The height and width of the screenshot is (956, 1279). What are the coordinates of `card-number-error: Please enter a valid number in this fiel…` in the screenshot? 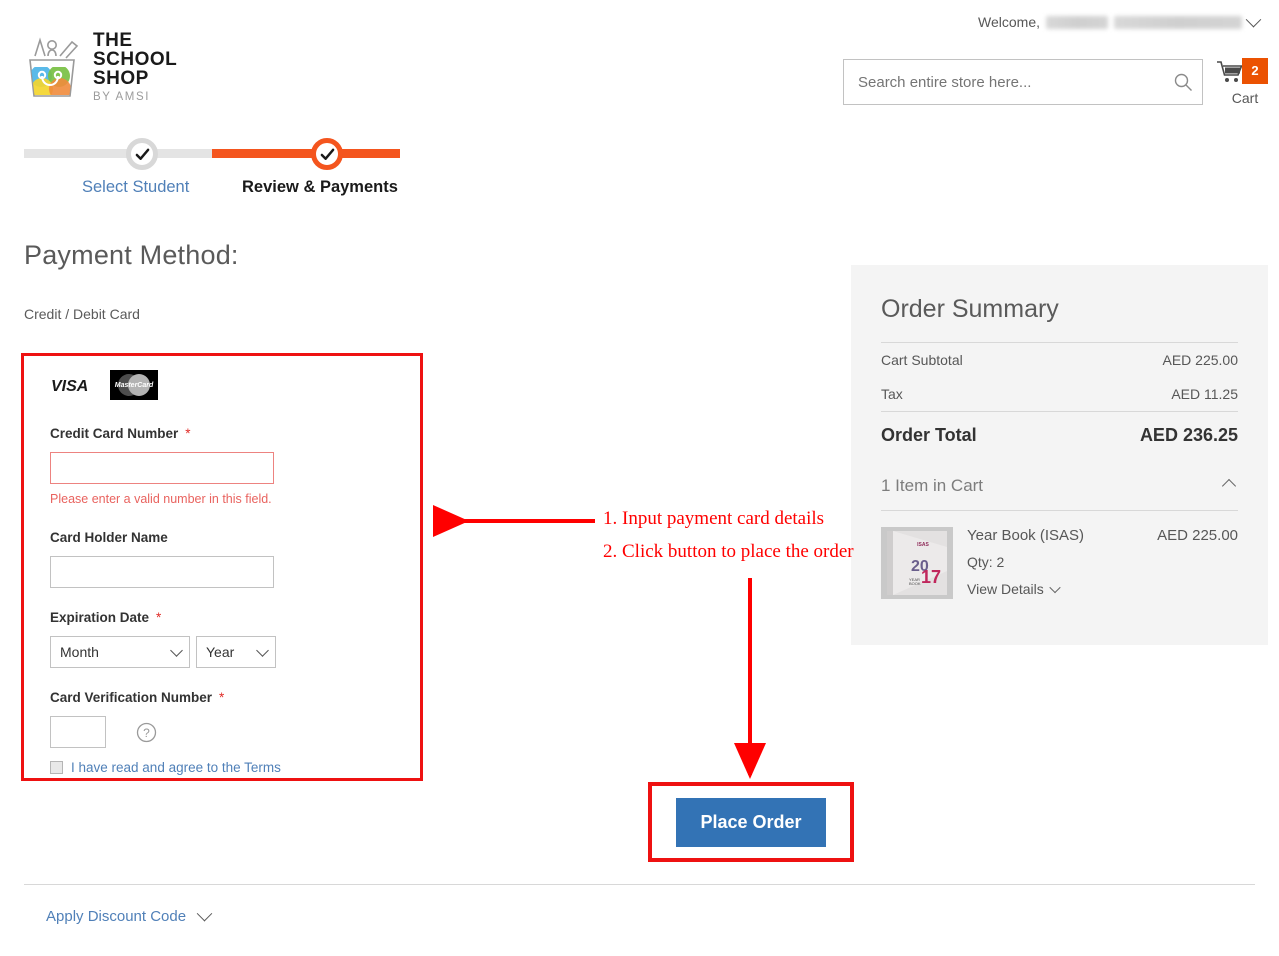 It's located at (161, 499).